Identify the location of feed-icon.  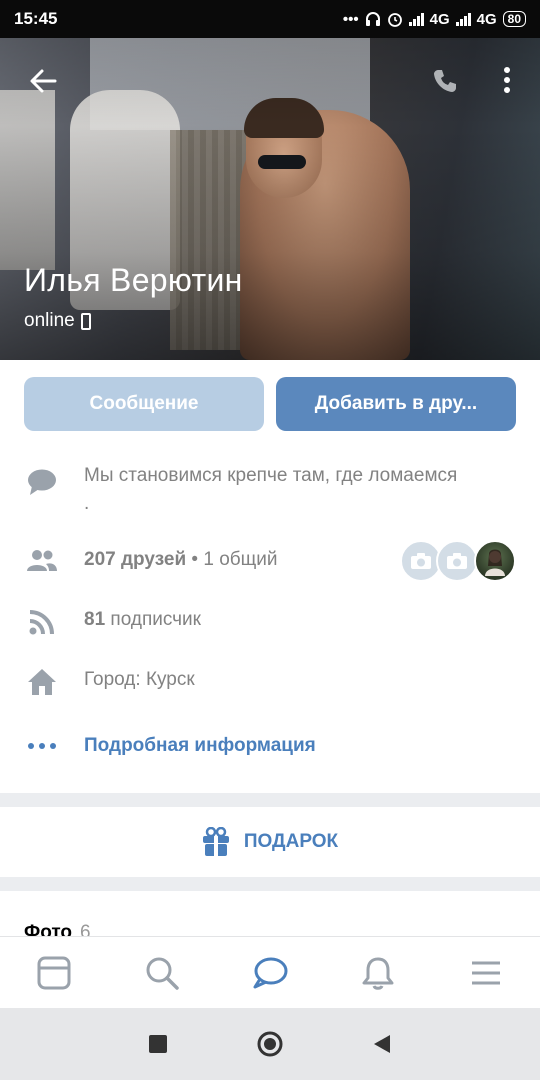
(54, 973).